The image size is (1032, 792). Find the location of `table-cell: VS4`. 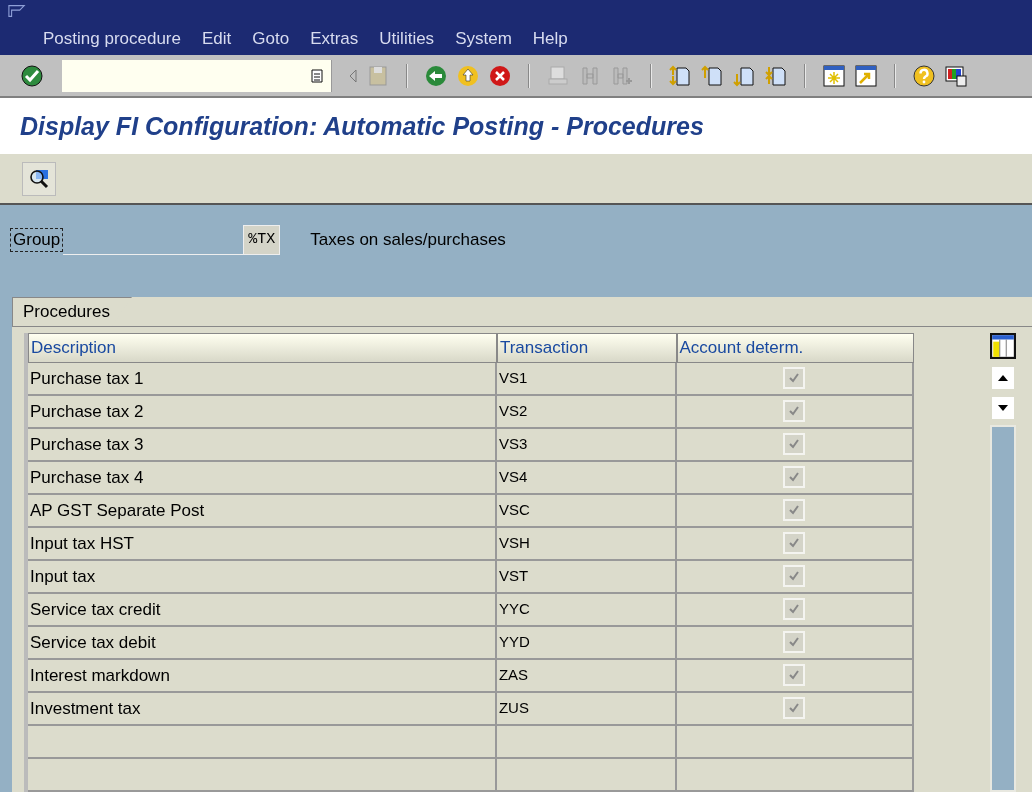

table-cell: VS4 is located at coordinates (586, 477).